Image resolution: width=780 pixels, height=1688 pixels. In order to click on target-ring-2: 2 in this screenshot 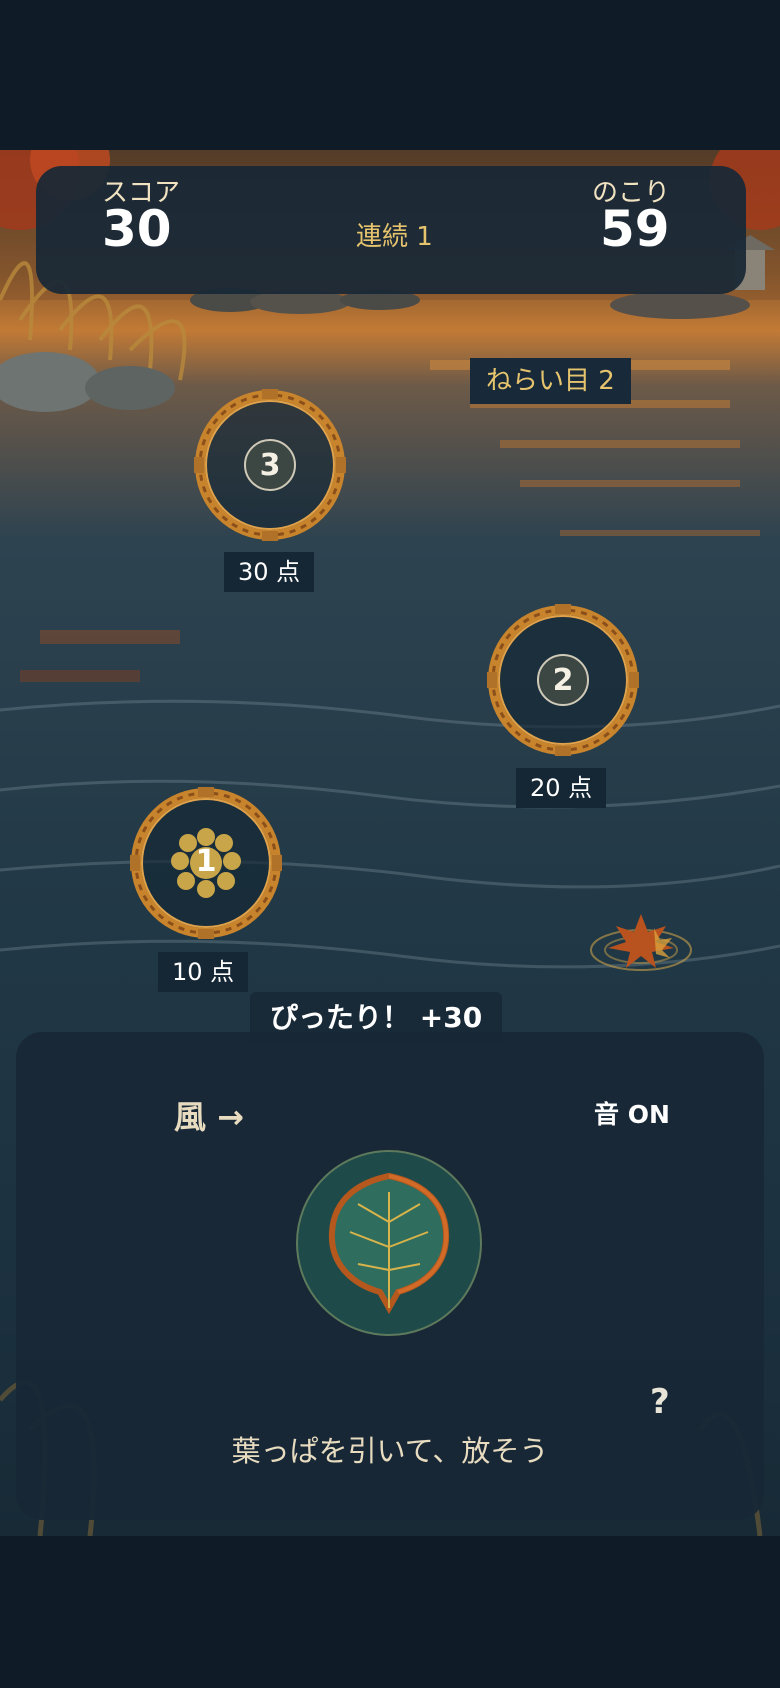, I will do `click(563, 680)`.